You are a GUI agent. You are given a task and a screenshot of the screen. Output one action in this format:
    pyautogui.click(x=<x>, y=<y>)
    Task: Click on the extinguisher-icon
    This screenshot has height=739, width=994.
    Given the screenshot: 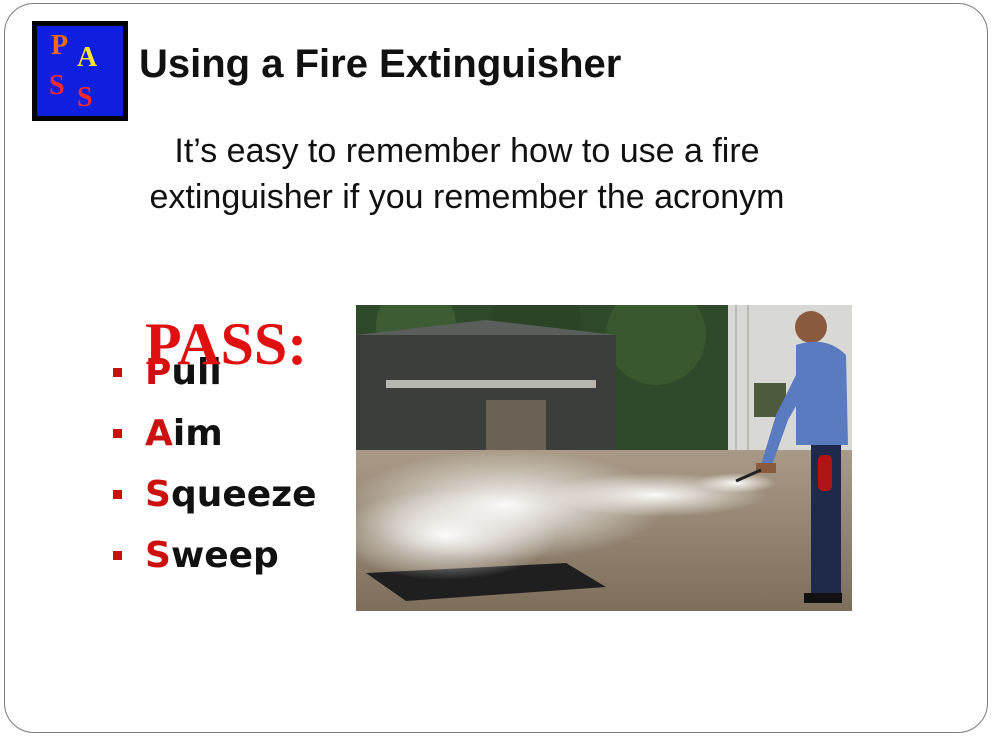 What is the action you would take?
    pyautogui.click(x=825, y=473)
    